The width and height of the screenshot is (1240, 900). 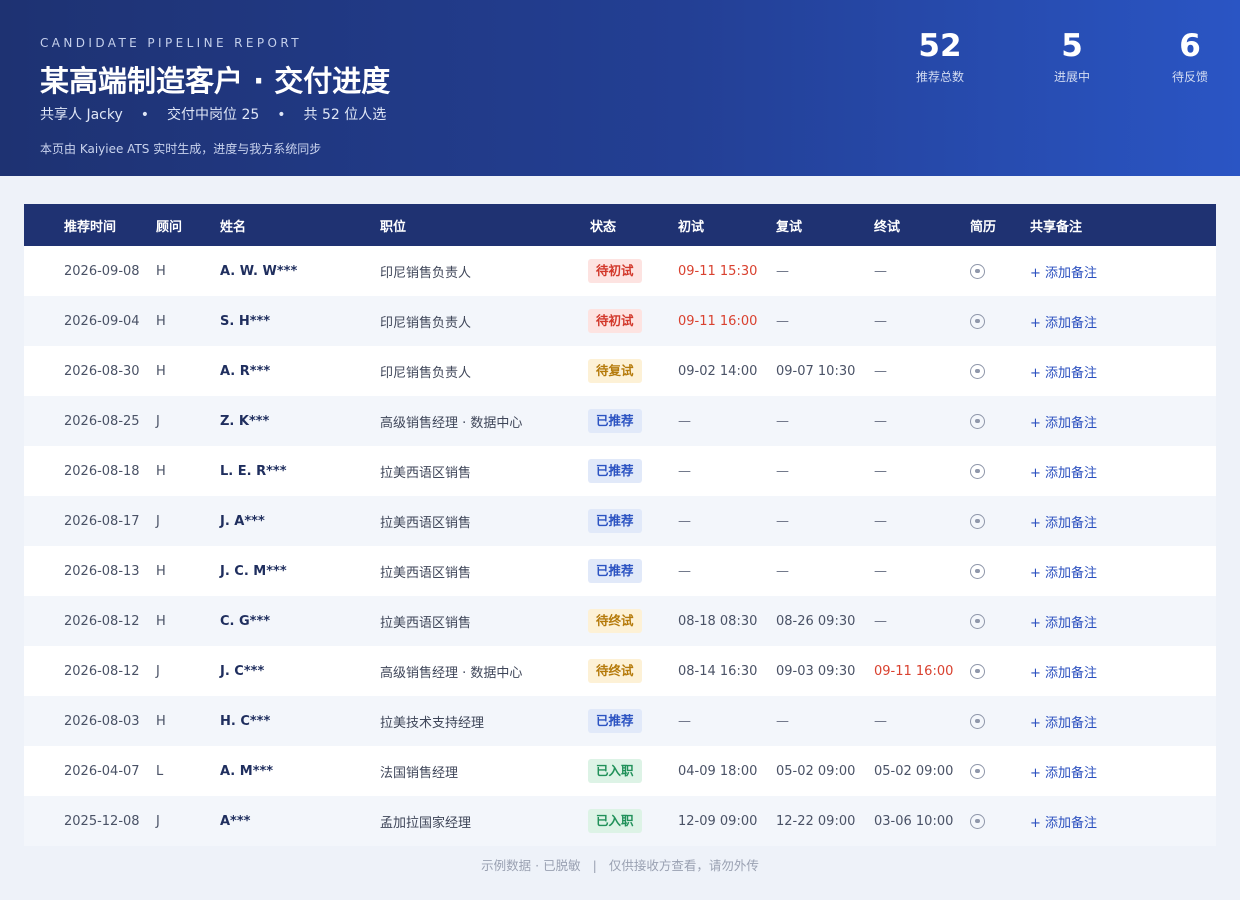 I want to click on stat-awaiting-feedback: 6 待反馈, so click(x=1190, y=56).